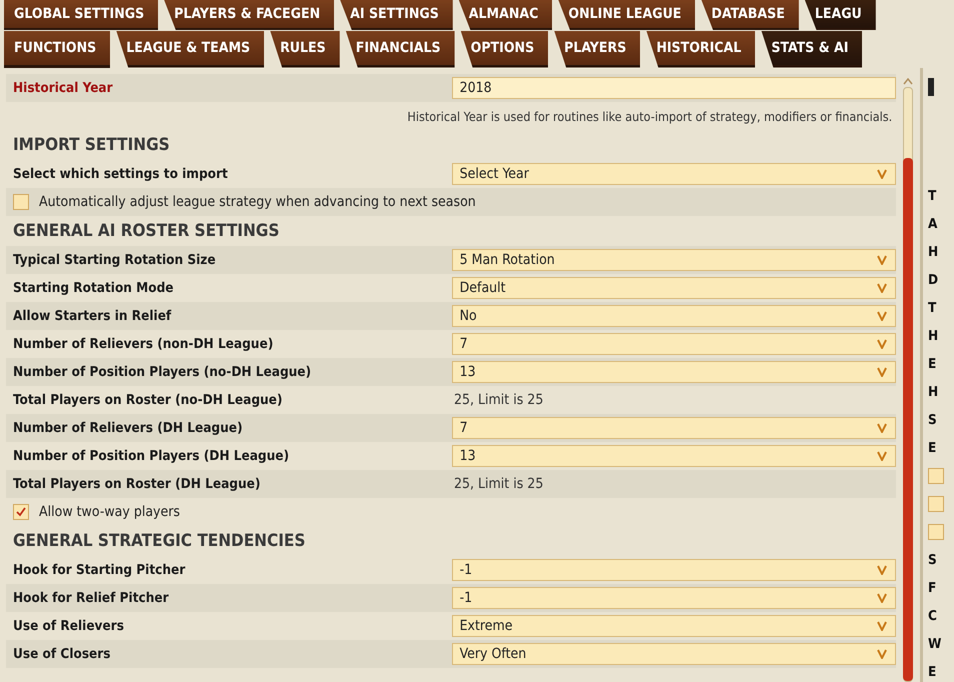  Describe the element at coordinates (91, 145) in the screenshot. I see `section-heading: IMPORT SETTINGS` at that location.